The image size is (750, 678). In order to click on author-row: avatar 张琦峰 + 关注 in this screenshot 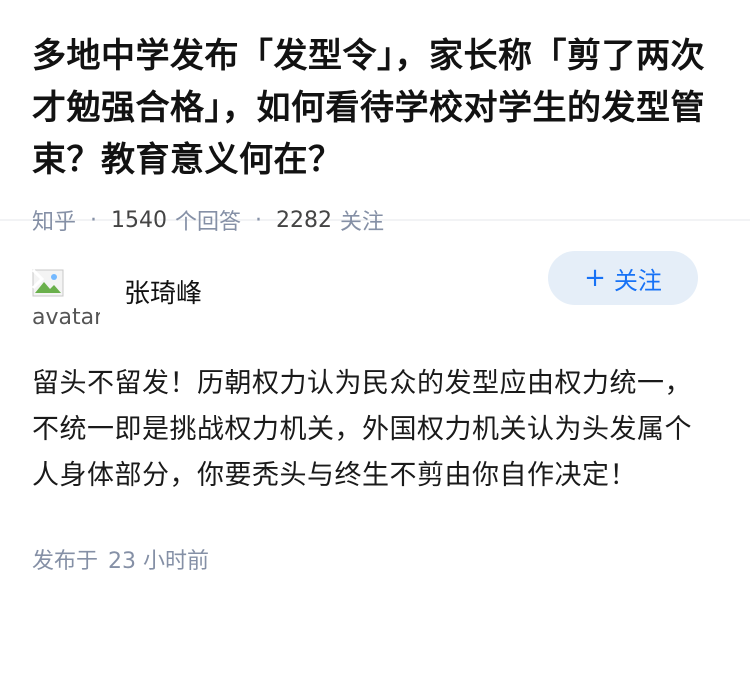, I will do `click(375, 303)`.